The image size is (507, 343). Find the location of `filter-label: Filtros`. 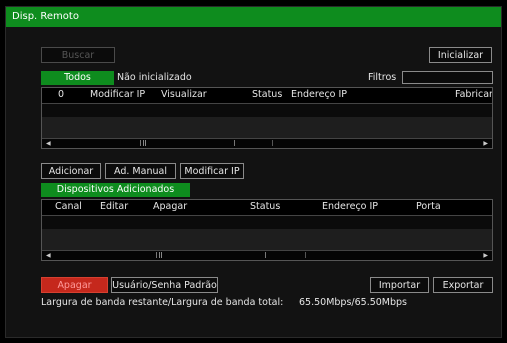

filter-label: Filtros is located at coordinates (382, 77).